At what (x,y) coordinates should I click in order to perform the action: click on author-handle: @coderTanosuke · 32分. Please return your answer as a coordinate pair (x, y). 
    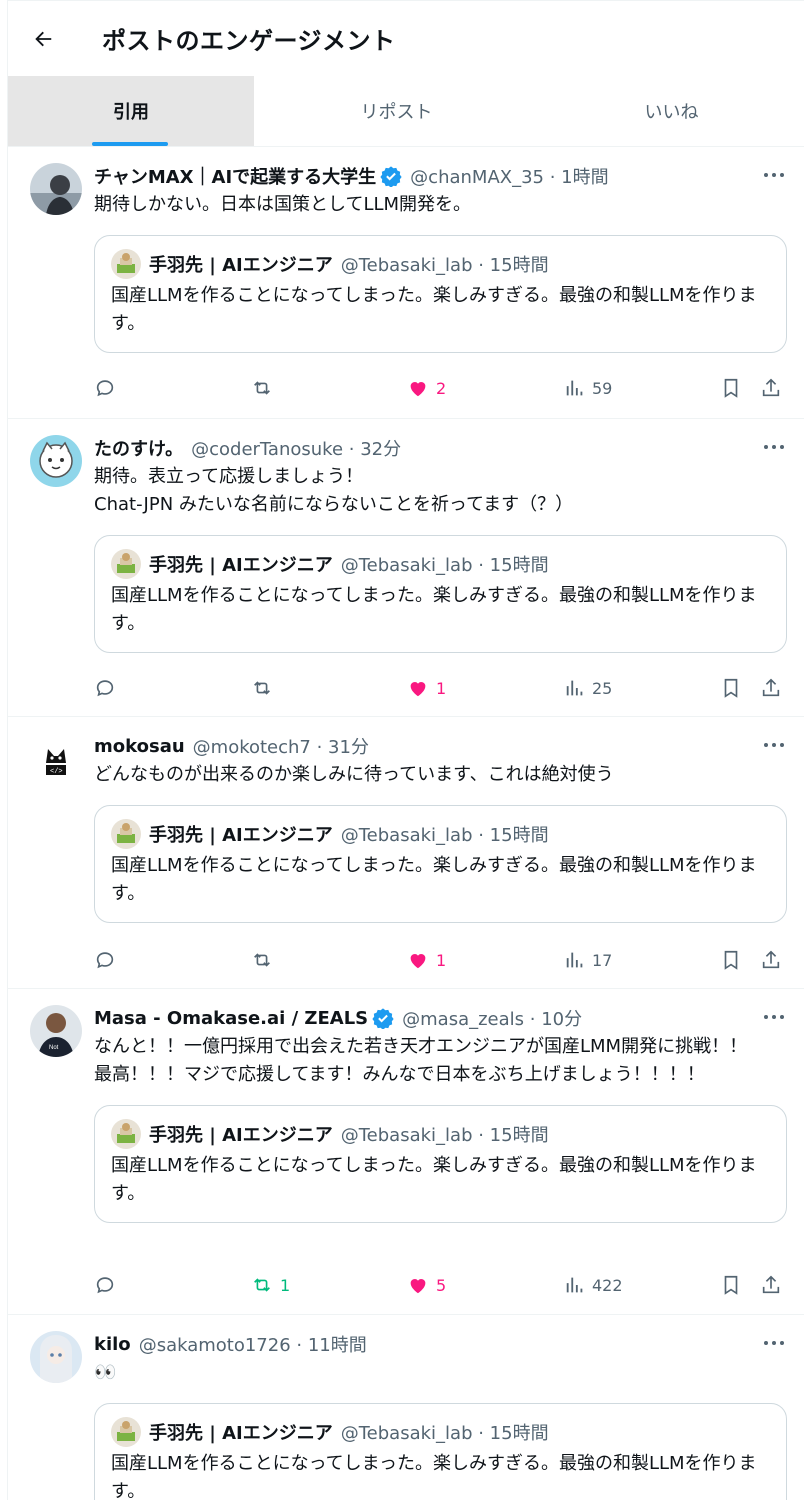
    Looking at the image, I should click on (296, 448).